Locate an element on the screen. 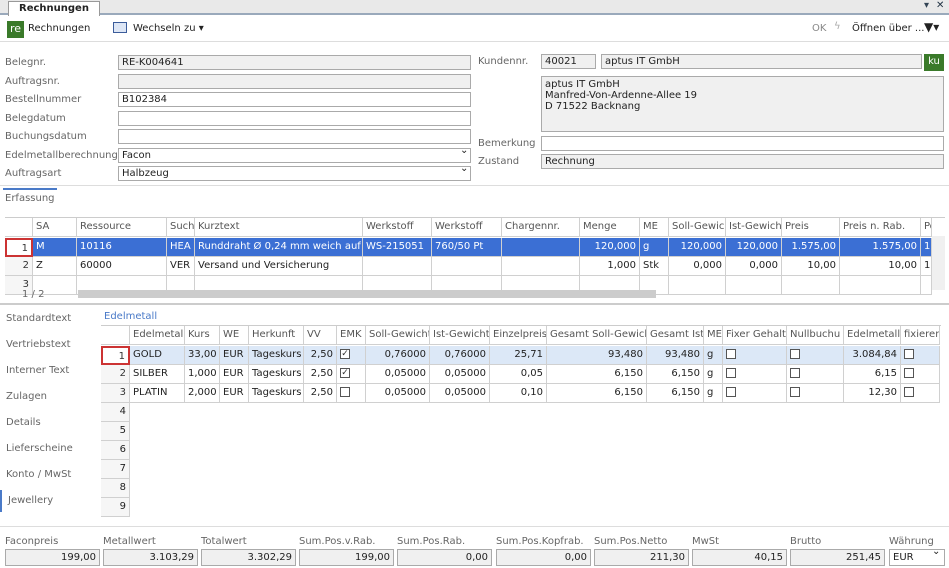  row-number: 5 is located at coordinates (115, 431).